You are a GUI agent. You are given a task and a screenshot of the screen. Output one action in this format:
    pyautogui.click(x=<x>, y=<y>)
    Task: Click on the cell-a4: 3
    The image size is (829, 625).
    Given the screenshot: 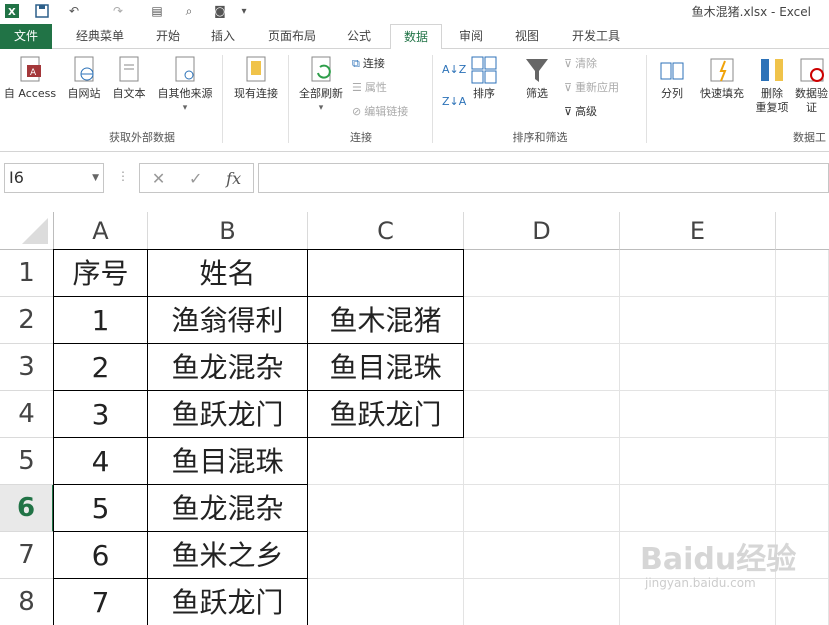 What is the action you would take?
    pyautogui.click(x=100, y=414)
    